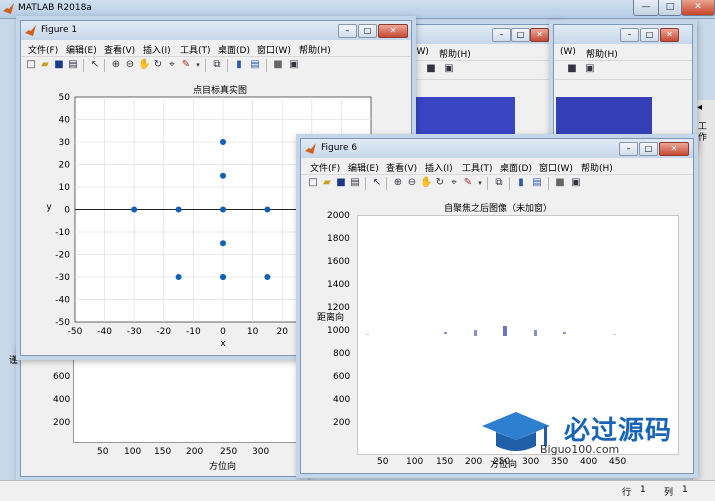 The image size is (715, 501). What do you see at coordinates (342, 423) in the screenshot?
I see `y-tick: 200` at bounding box center [342, 423].